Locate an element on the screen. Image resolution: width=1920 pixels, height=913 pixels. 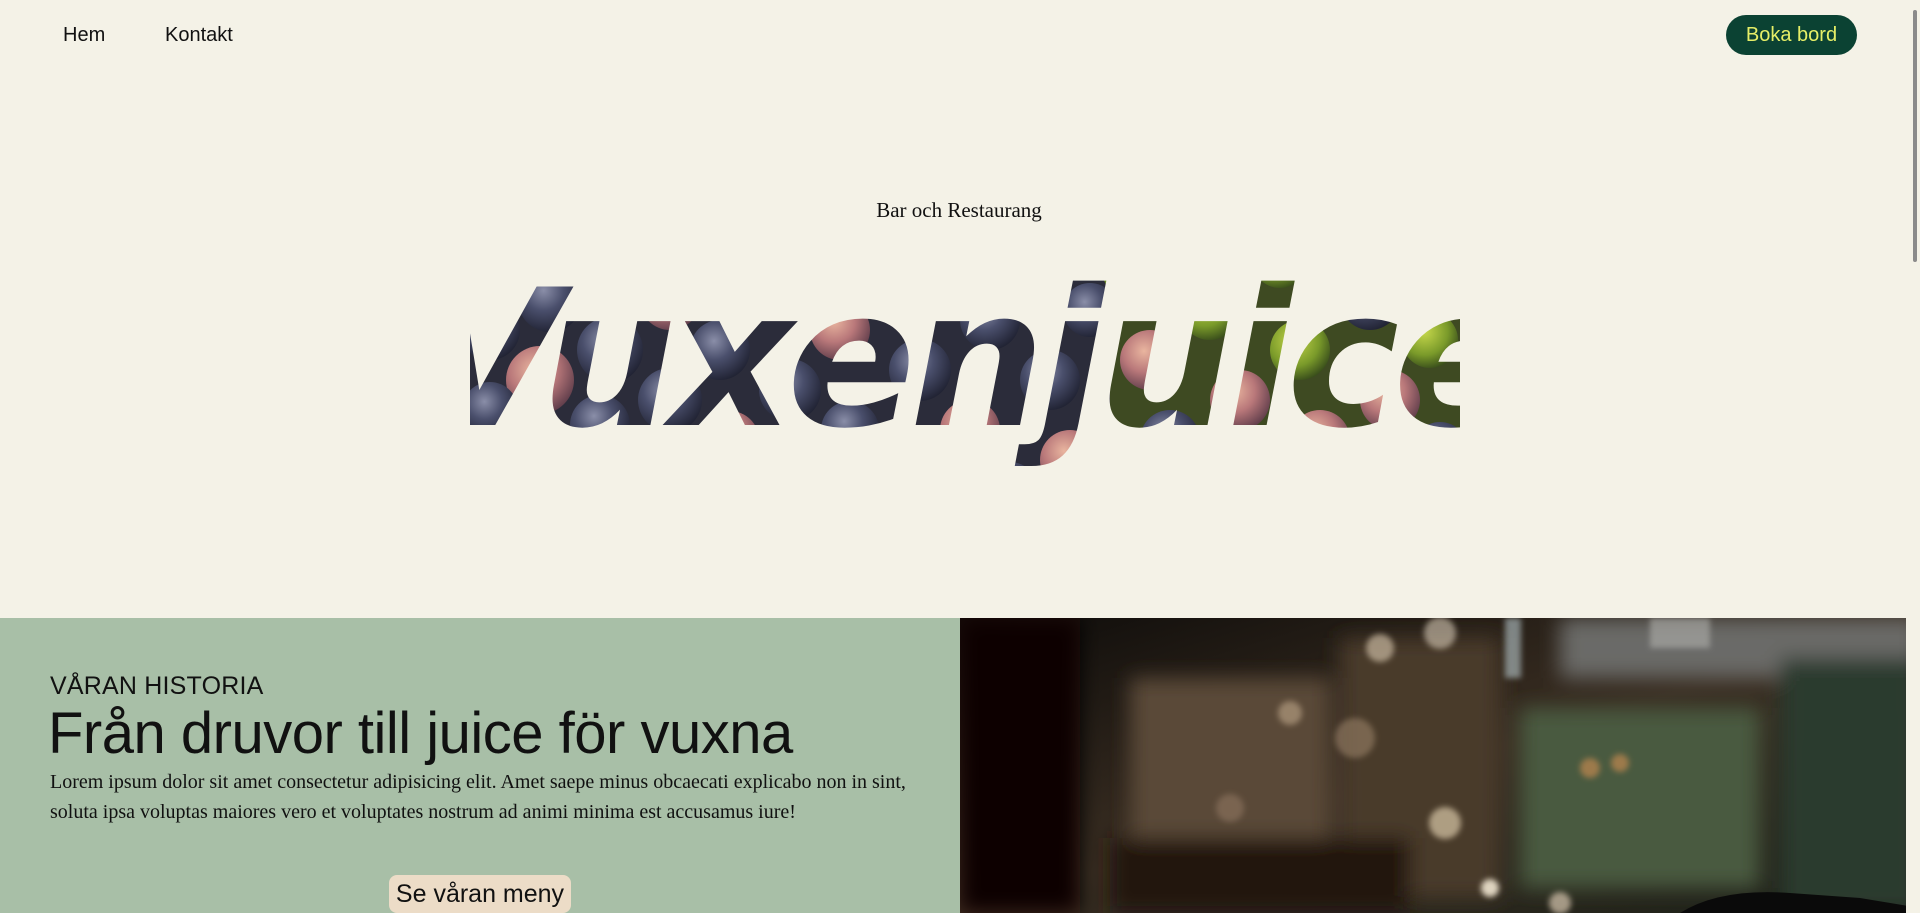
scrollbar-thumb is located at coordinates (1915, 136).